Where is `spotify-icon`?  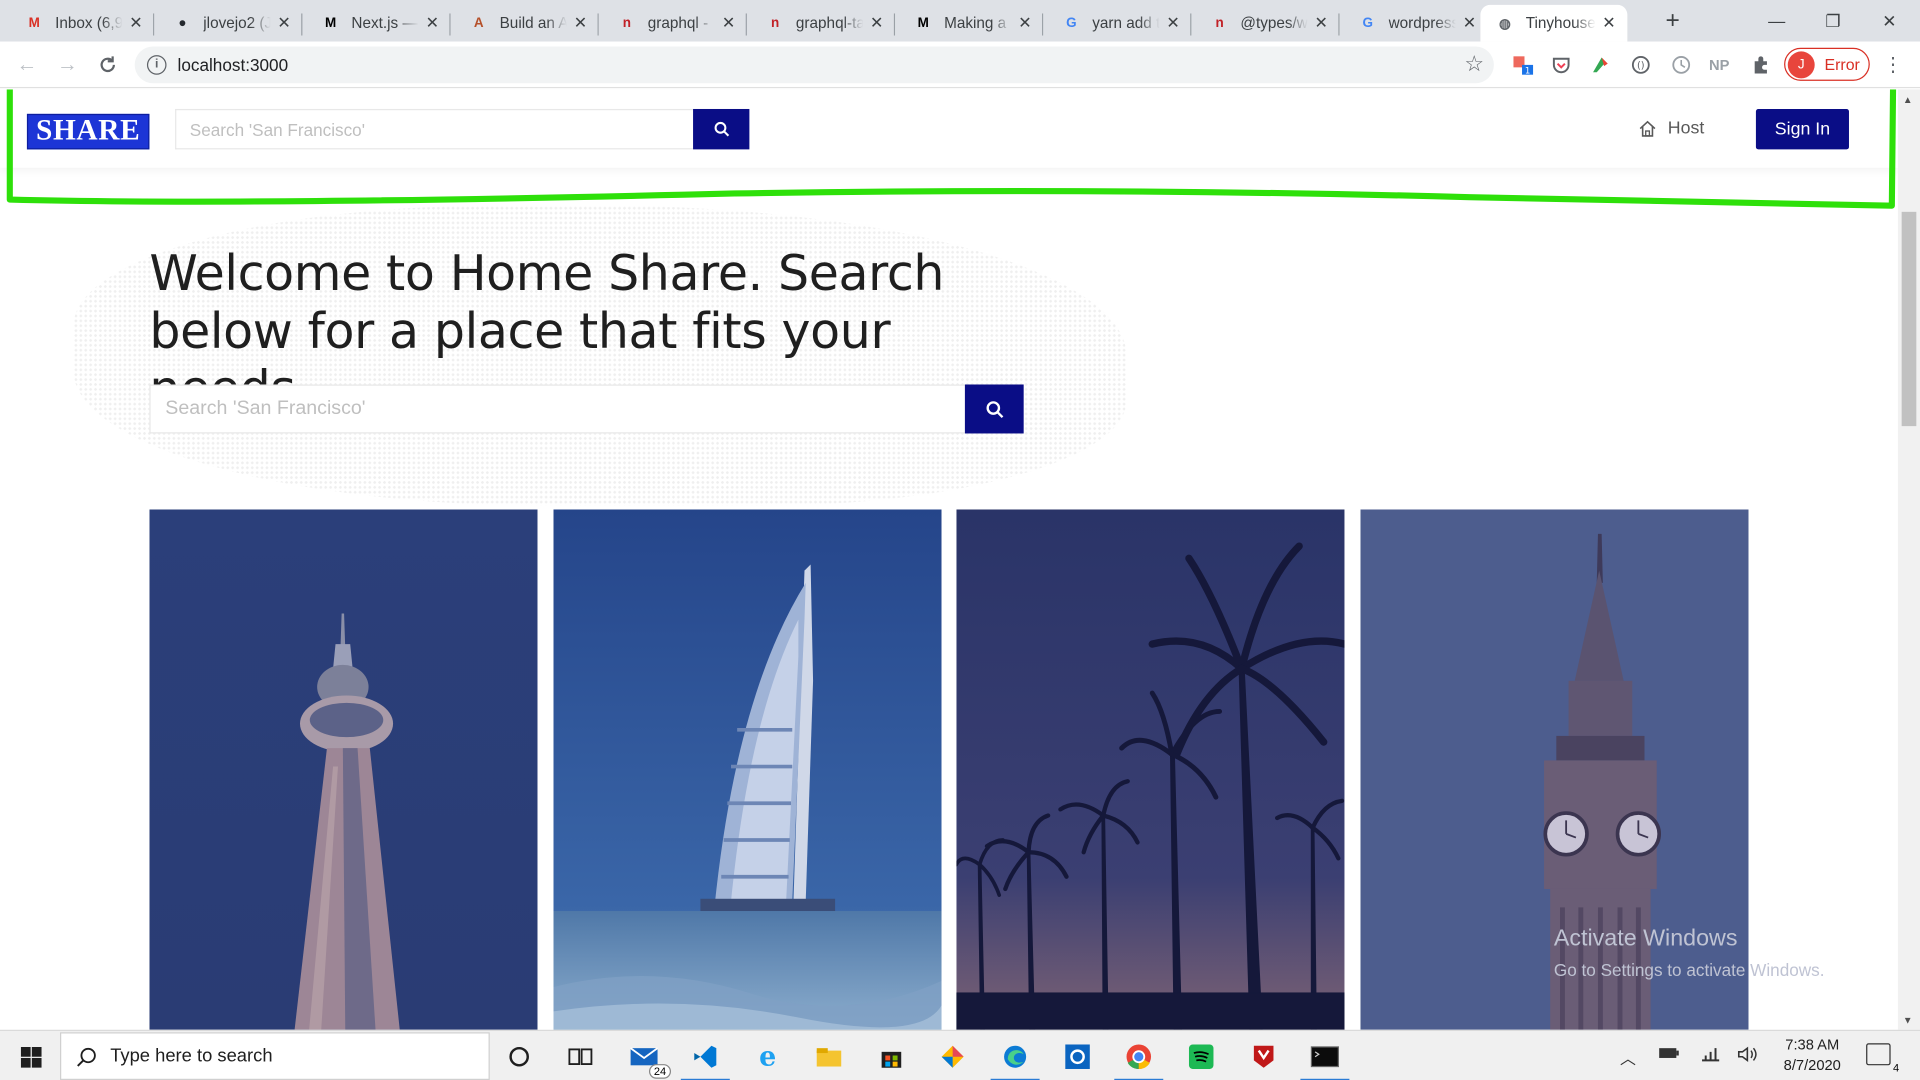 spotify-icon is located at coordinates (1201, 1057).